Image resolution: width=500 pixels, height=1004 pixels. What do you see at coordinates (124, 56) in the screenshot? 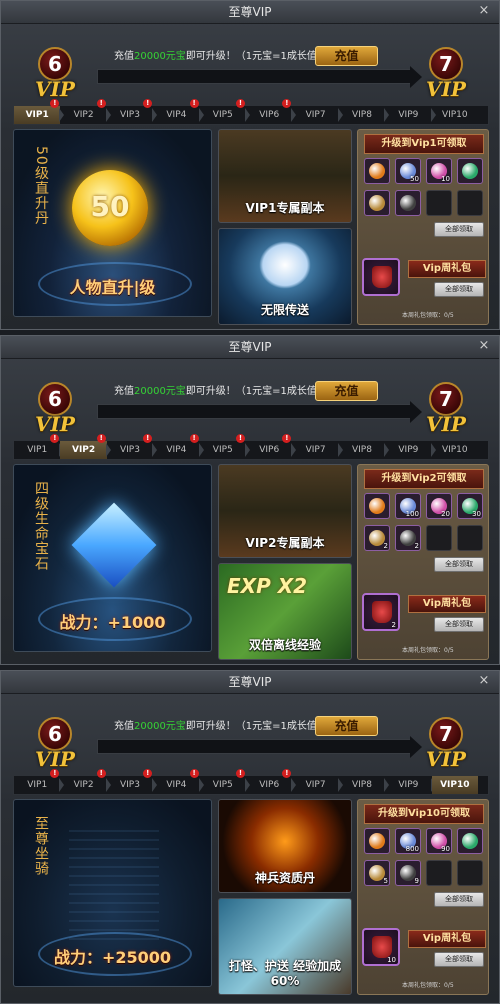
I see `upgrade-prefix: 充值` at bounding box center [124, 56].